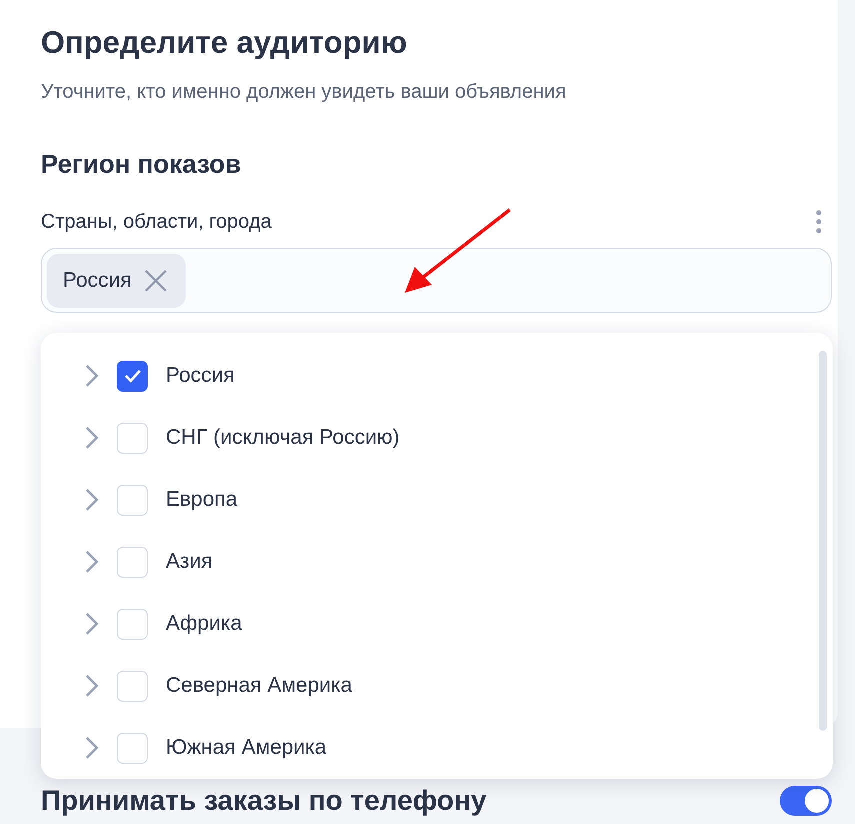 Image resolution: width=855 pixels, height=824 pixels. What do you see at coordinates (283, 438) in the screenshot?
I see `option-label: СНГ (исключая Россию)` at bounding box center [283, 438].